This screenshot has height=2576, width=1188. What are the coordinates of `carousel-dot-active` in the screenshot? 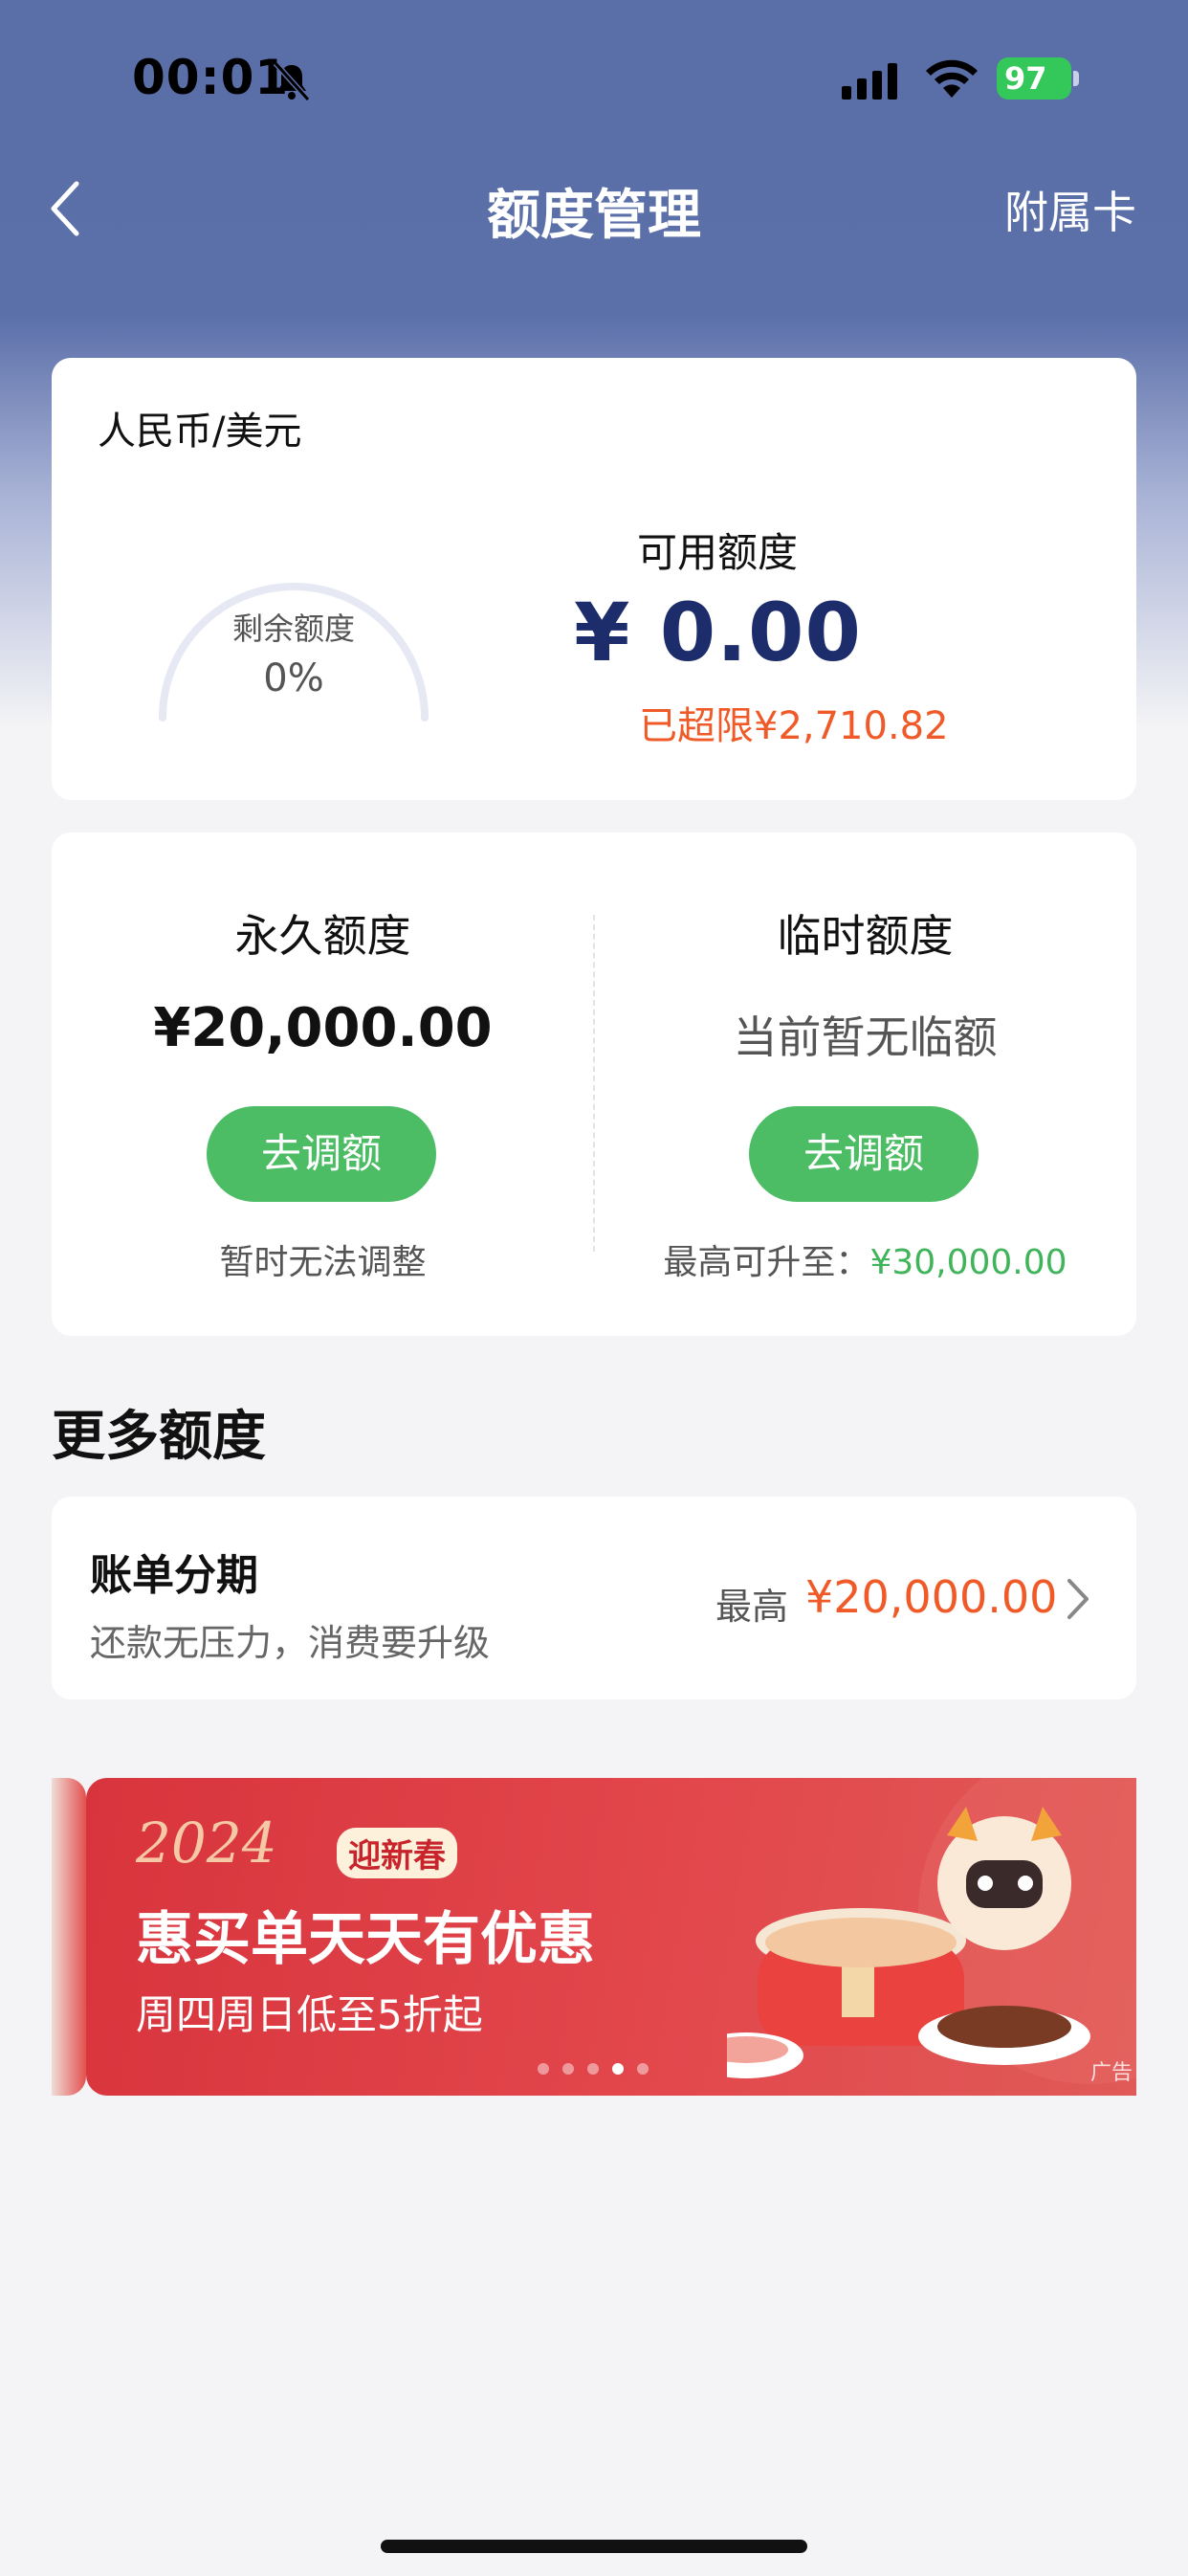 It's located at (618, 2069).